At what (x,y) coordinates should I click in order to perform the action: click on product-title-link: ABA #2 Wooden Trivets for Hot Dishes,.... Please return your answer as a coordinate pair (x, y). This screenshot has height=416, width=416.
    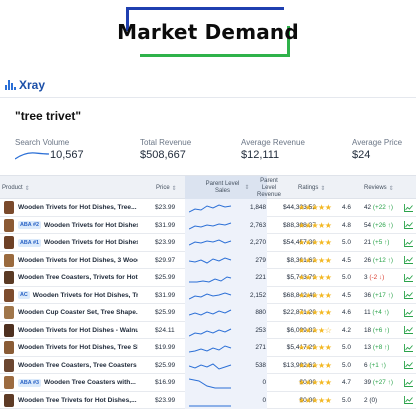
    Looking at the image, I should click on (78, 226).